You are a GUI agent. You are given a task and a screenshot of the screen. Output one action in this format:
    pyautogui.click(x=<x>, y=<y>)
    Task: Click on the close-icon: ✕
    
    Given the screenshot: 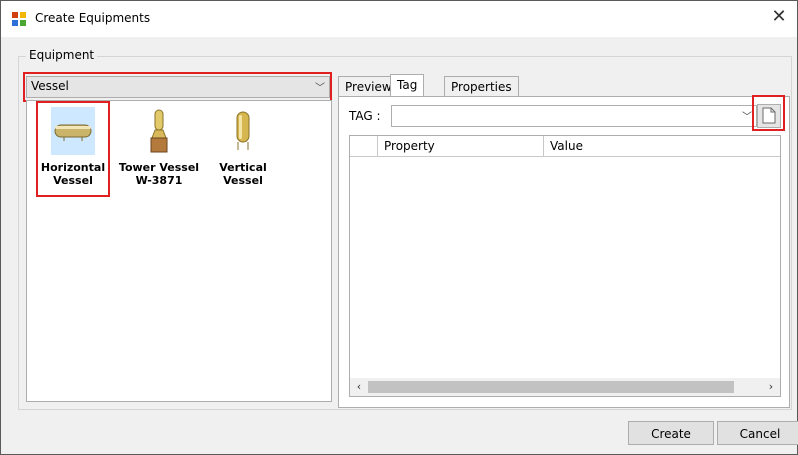 What is the action you would take?
    pyautogui.click(x=779, y=17)
    